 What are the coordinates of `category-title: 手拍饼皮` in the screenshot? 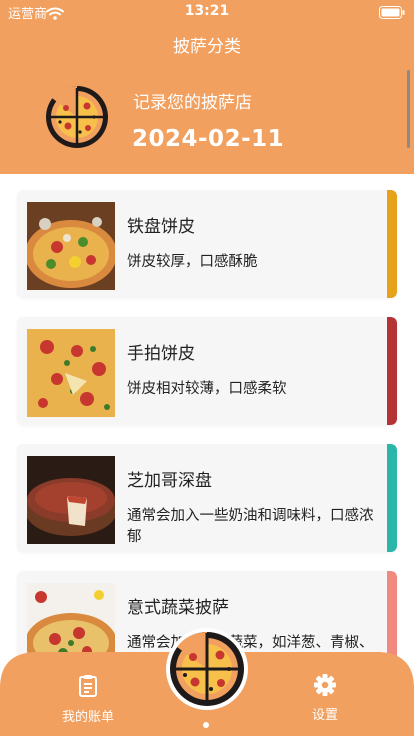 It's located at (161, 354).